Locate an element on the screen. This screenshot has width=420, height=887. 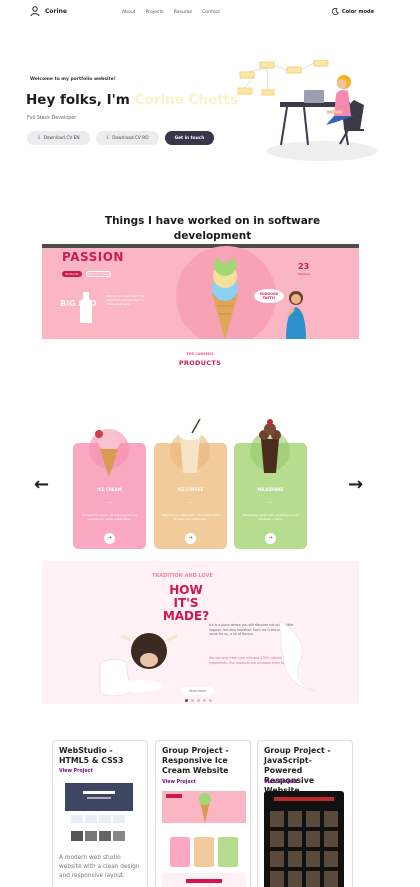
flavour-count: 23 is located at coordinates (304, 266).